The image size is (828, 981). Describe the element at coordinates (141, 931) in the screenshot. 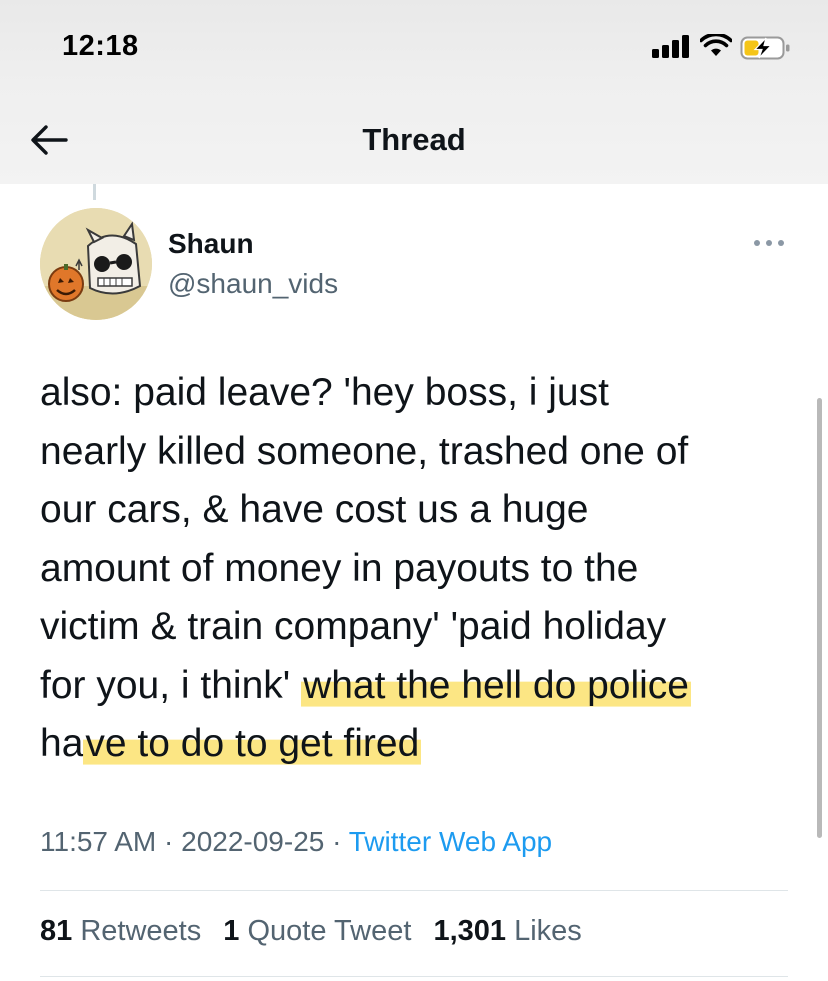

I see `retweets-label: Retweets` at that location.